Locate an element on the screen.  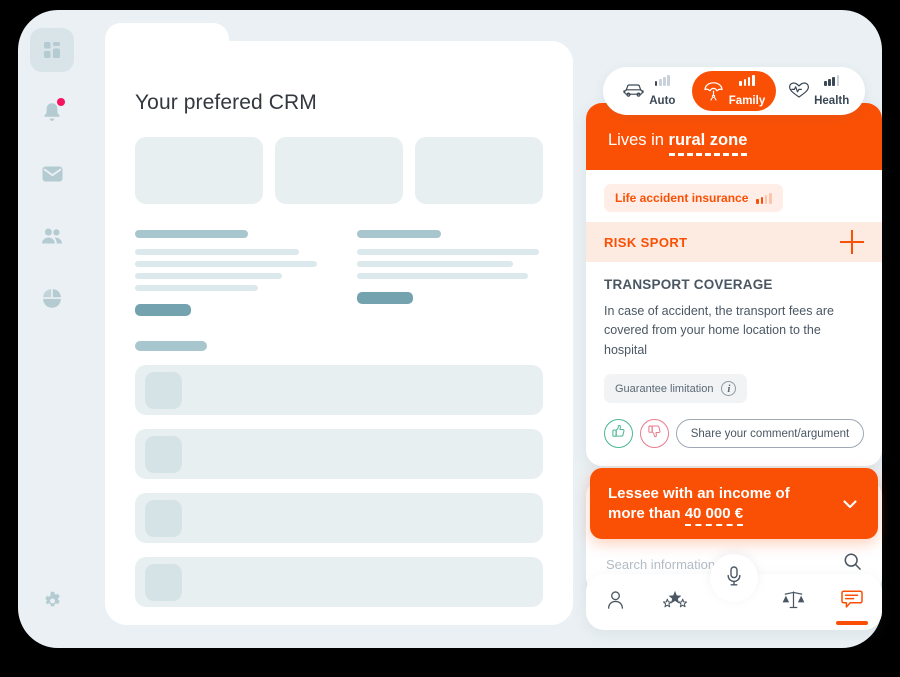
pie-chart-icon is located at coordinates (52, 298).